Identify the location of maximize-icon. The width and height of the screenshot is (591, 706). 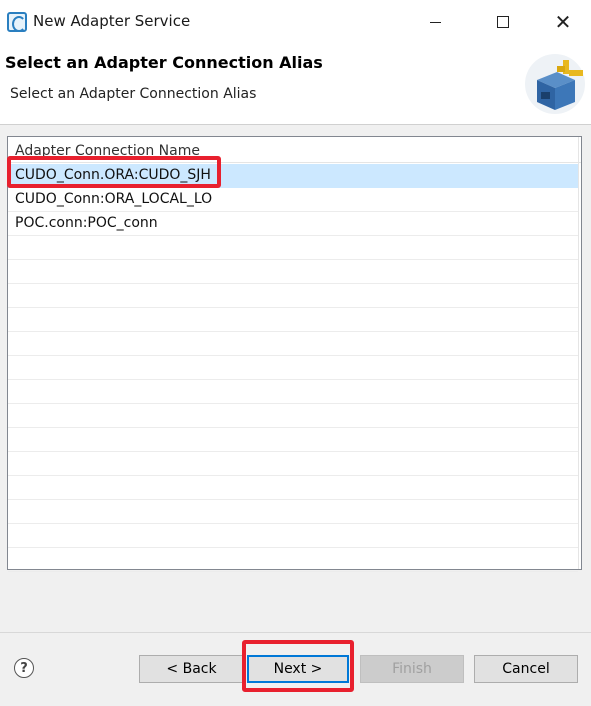
(503, 22).